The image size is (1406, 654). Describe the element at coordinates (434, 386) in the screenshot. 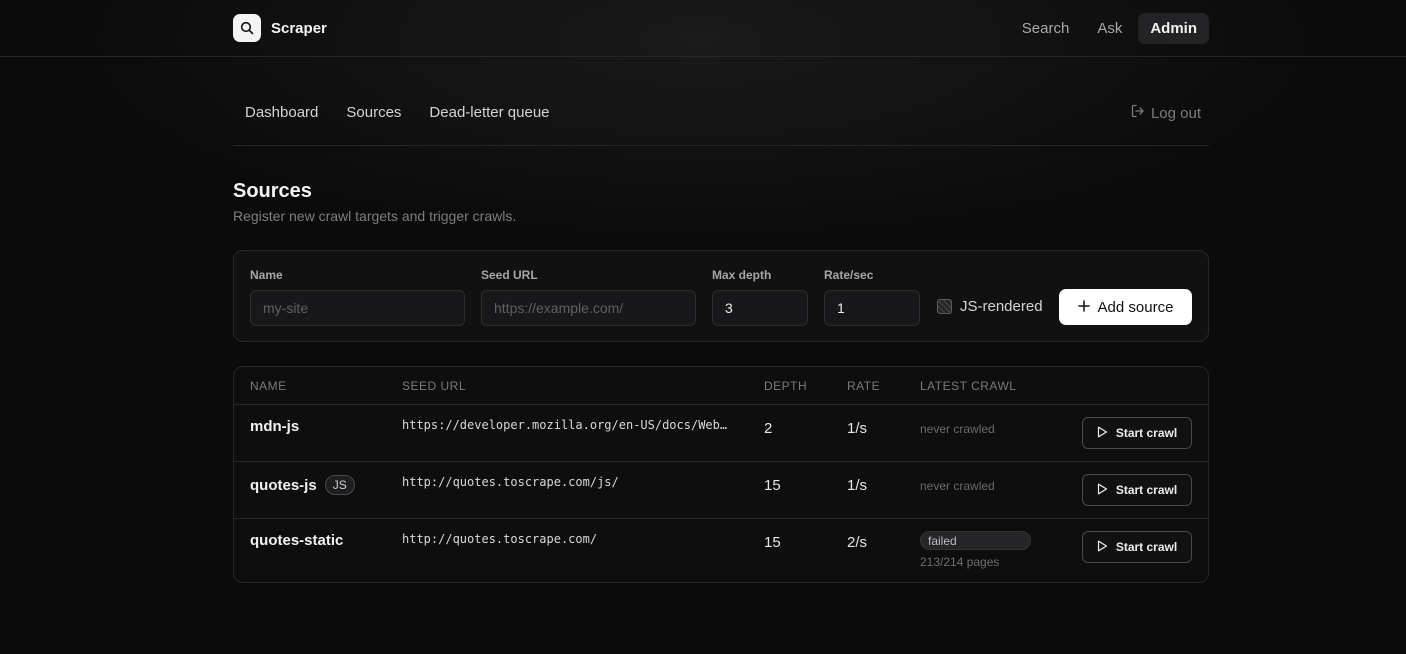

I see `column-header-seed-url: SEED URL` at that location.